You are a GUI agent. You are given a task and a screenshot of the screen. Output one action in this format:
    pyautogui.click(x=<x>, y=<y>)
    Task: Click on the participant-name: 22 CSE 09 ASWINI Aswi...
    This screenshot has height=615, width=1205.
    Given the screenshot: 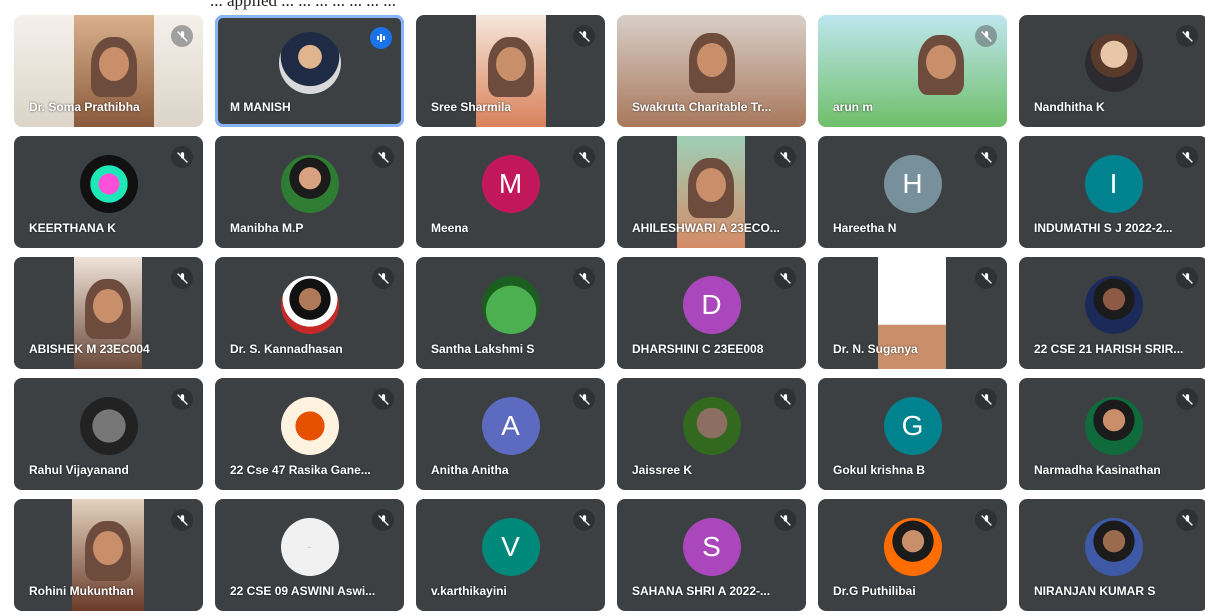 What is the action you would take?
    pyautogui.click(x=303, y=591)
    